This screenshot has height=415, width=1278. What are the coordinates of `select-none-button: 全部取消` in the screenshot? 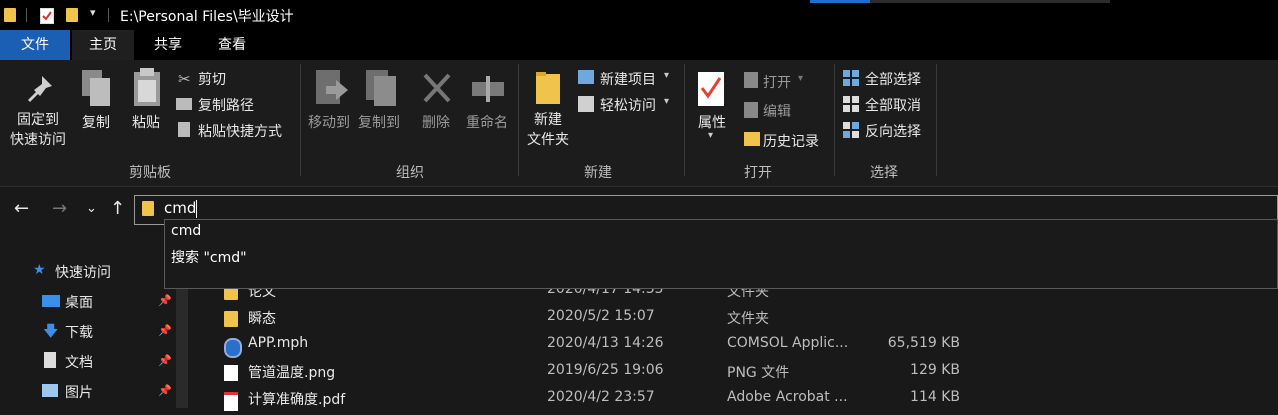 It's located at (893, 105).